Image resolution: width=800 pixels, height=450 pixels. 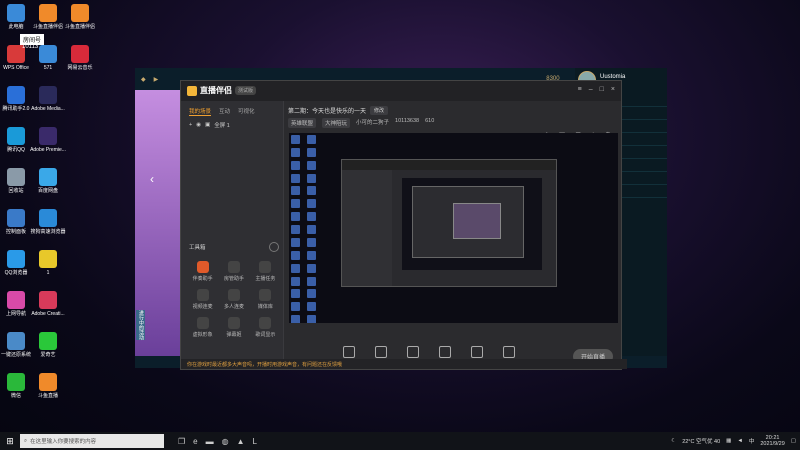 I want to click on windows-start-icon: ⊞, so click(x=10, y=441).